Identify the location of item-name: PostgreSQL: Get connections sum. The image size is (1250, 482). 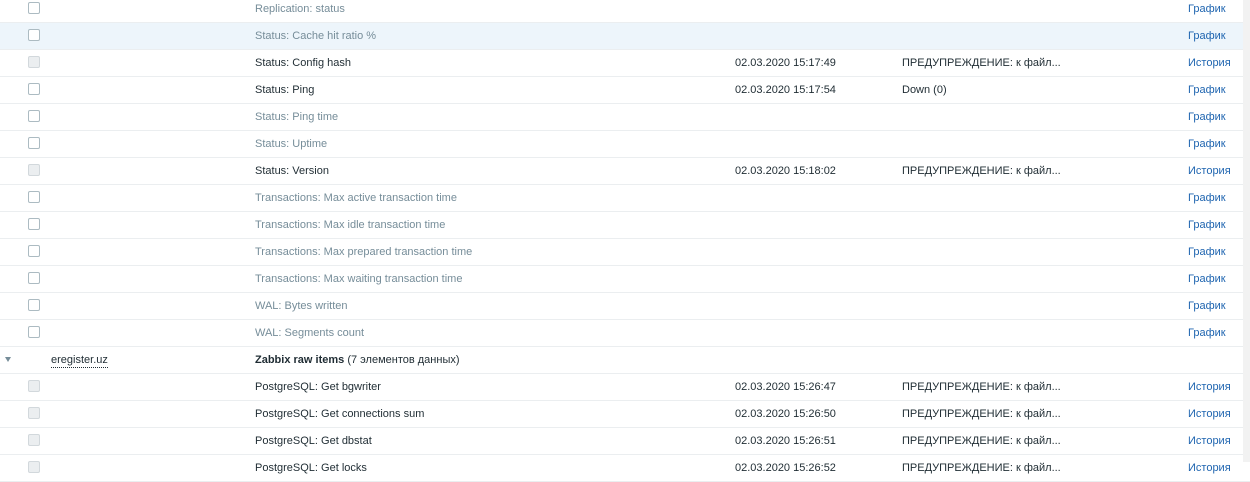
(340, 414).